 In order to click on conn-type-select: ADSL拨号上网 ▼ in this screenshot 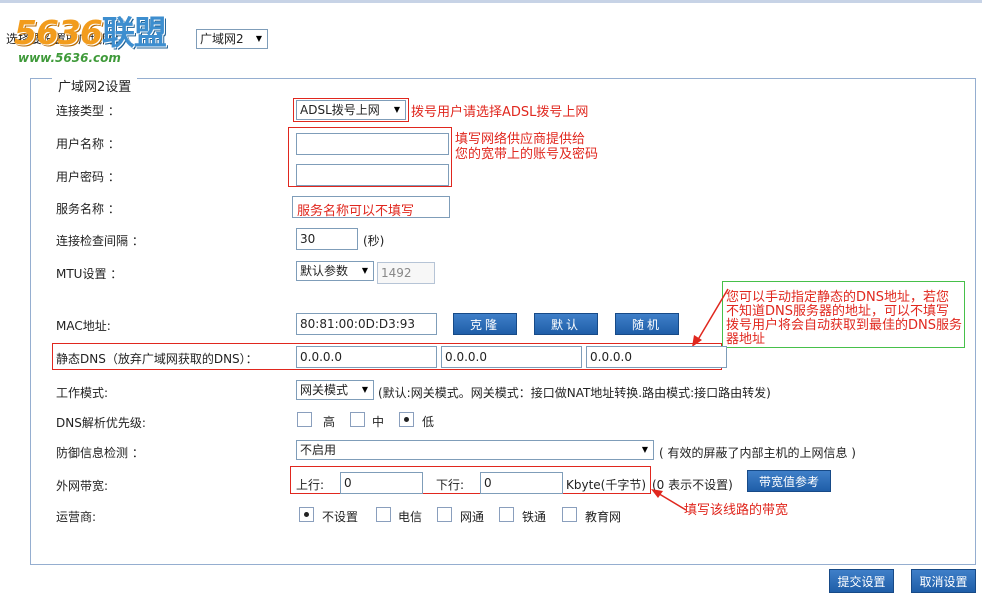, I will do `click(351, 110)`.